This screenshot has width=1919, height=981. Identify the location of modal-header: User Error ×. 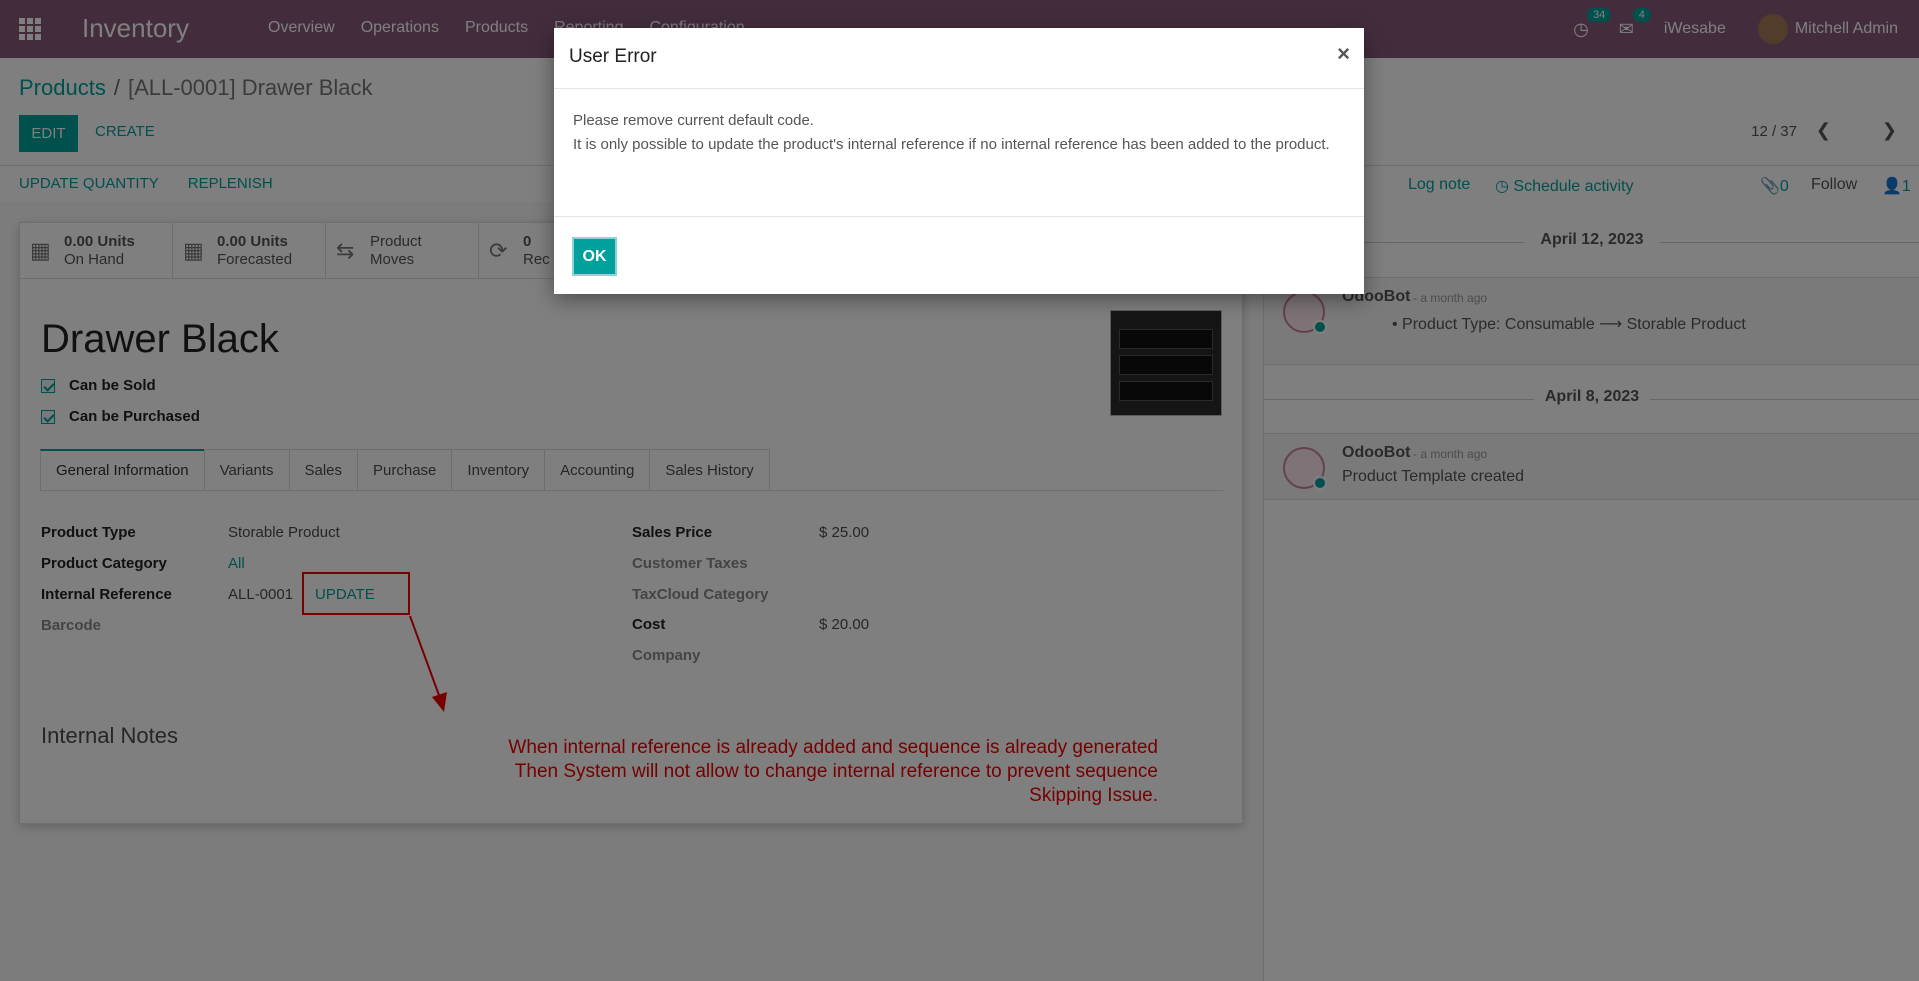
(959, 58).